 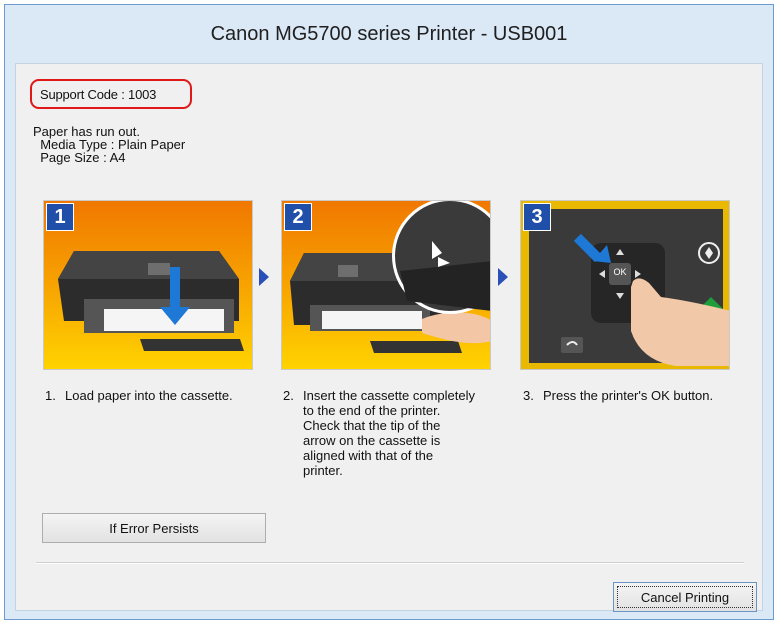 I want to click on support-code-label: Support Code : 1003, so click(x=98, y=94).